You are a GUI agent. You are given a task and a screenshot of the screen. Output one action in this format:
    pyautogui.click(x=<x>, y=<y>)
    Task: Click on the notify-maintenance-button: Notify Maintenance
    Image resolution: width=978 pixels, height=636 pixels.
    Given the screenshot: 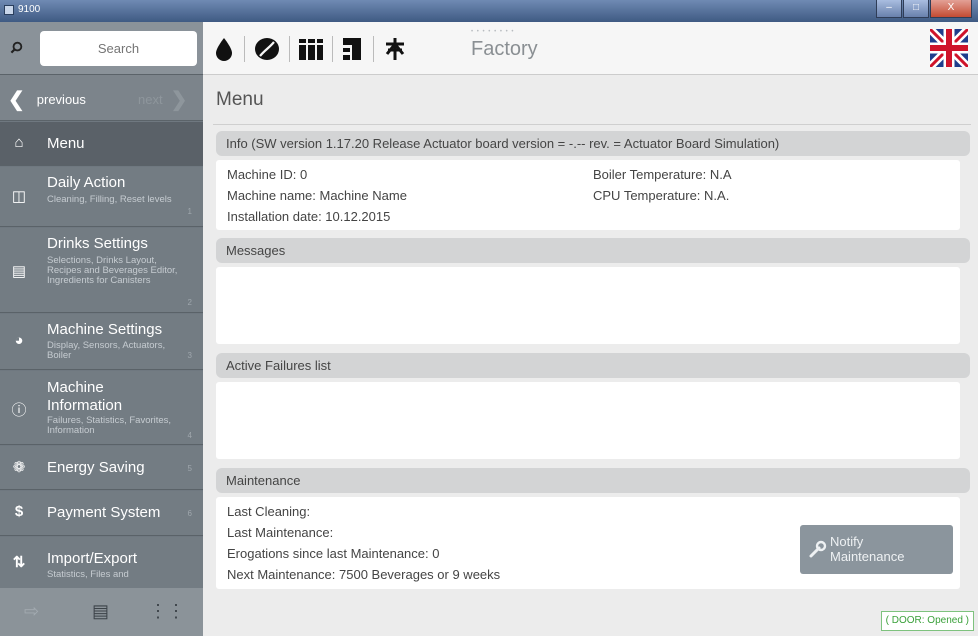 What is the action you would take?
    pyautogui.click(x=876, y=549)
    